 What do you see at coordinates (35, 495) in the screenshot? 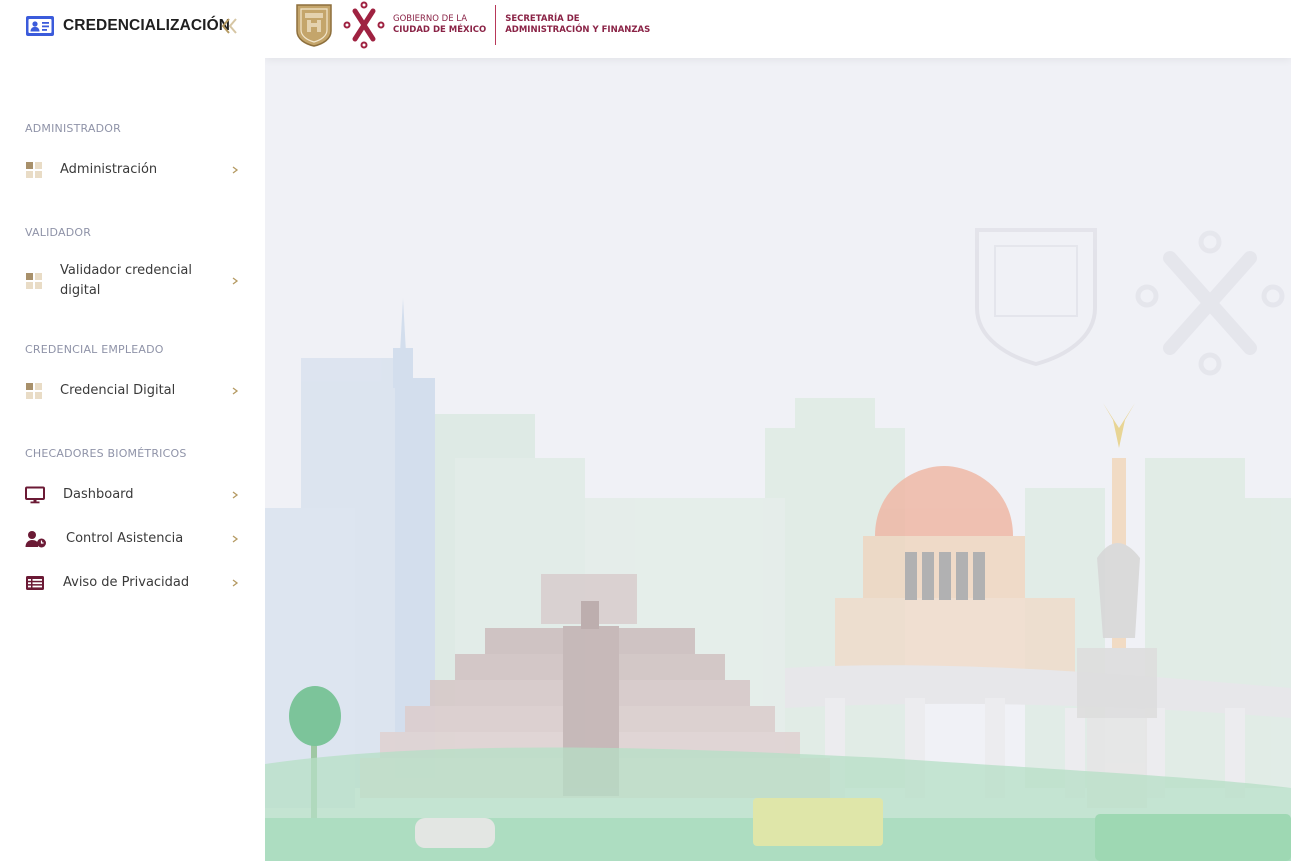
I see `monitor-icon` at bounding box center [35, 495].